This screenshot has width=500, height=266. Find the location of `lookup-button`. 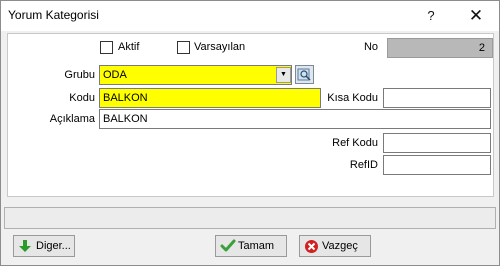

lookup-button is located at coordinates (304, 74).